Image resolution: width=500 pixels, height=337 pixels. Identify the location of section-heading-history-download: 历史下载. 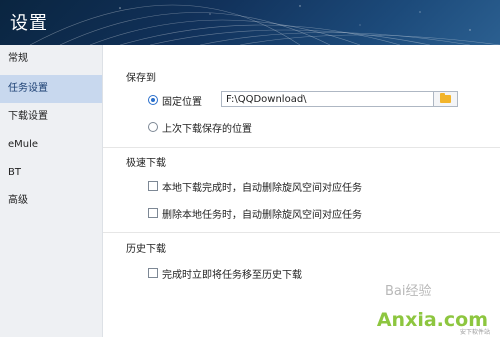
(146, 249).